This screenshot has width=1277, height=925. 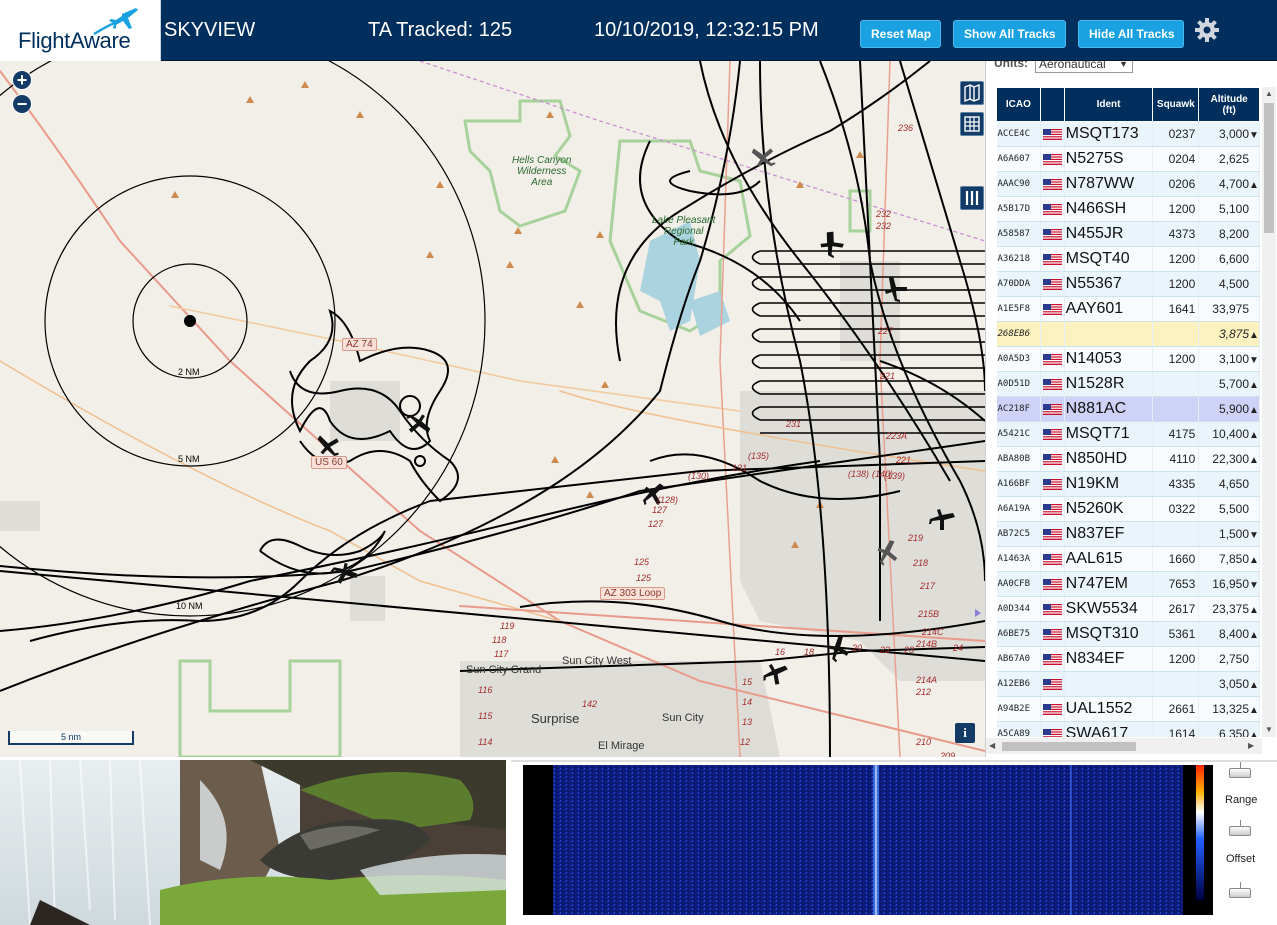 I want to click on aircraft-row: AAAC90 N787WW 0206 4,700▲, so click(x=1128, y=184).